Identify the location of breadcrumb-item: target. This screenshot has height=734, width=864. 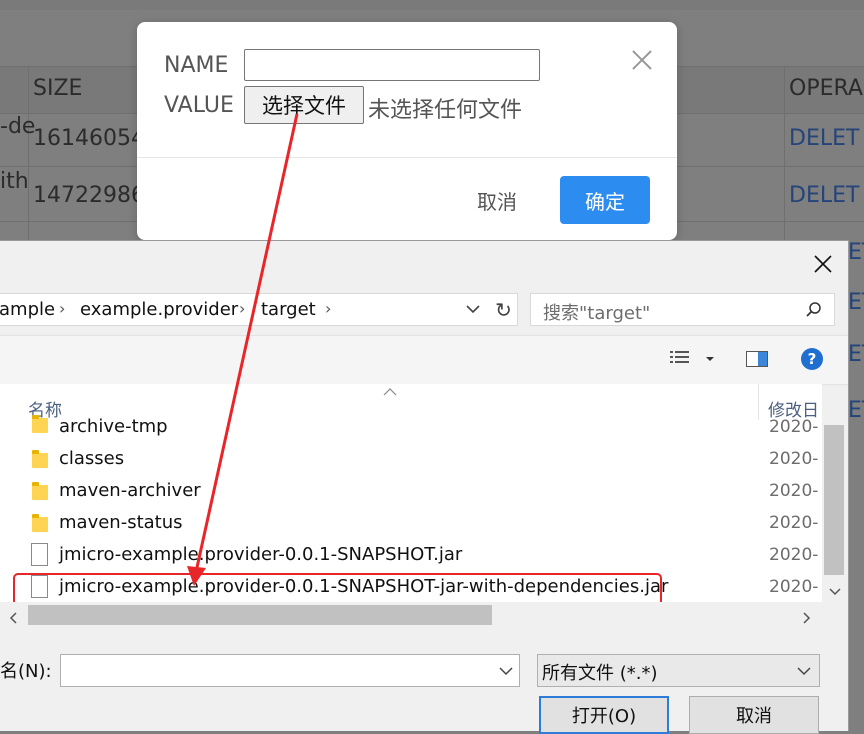
(288, 309).